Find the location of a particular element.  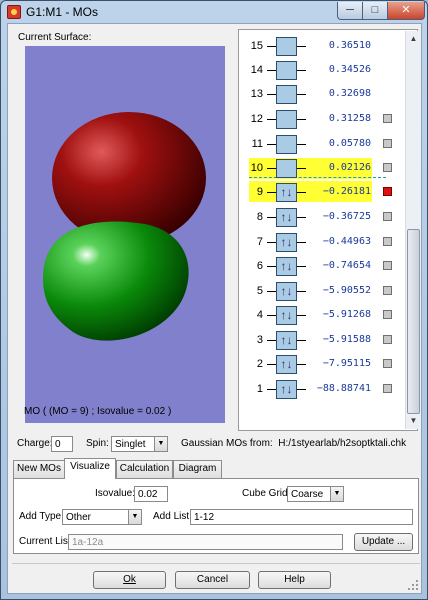

mo-number: 3 is located at coordinates (259, 340).